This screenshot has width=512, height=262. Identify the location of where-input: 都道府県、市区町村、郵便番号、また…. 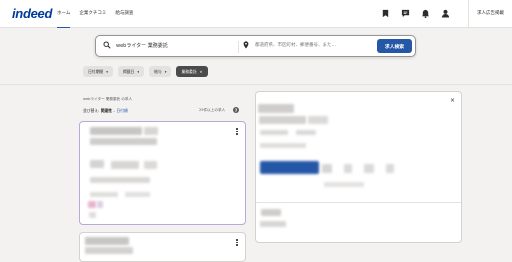
(295, 45).